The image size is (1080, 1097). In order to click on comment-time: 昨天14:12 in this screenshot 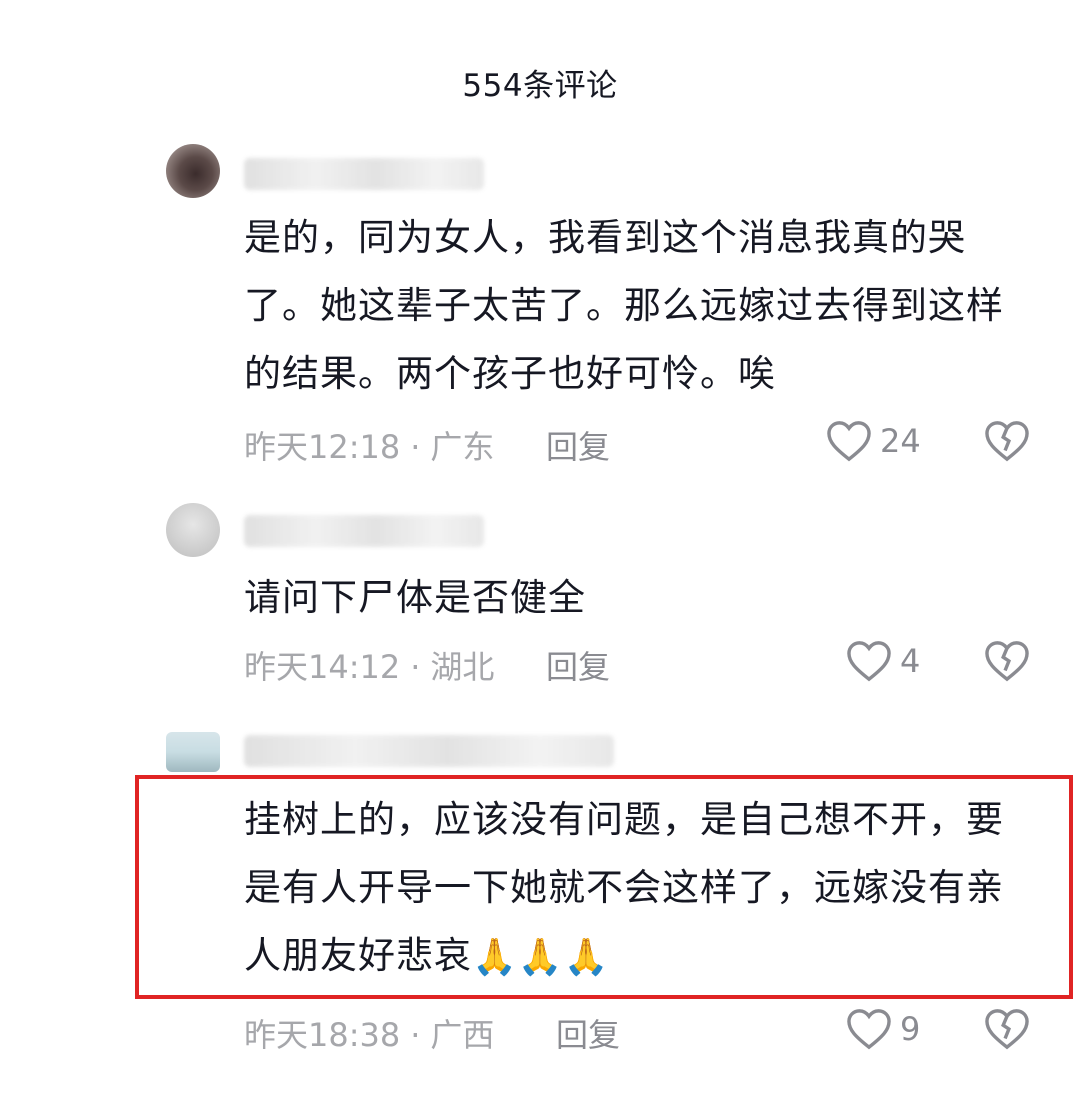, I will do `click(322, 667)`.